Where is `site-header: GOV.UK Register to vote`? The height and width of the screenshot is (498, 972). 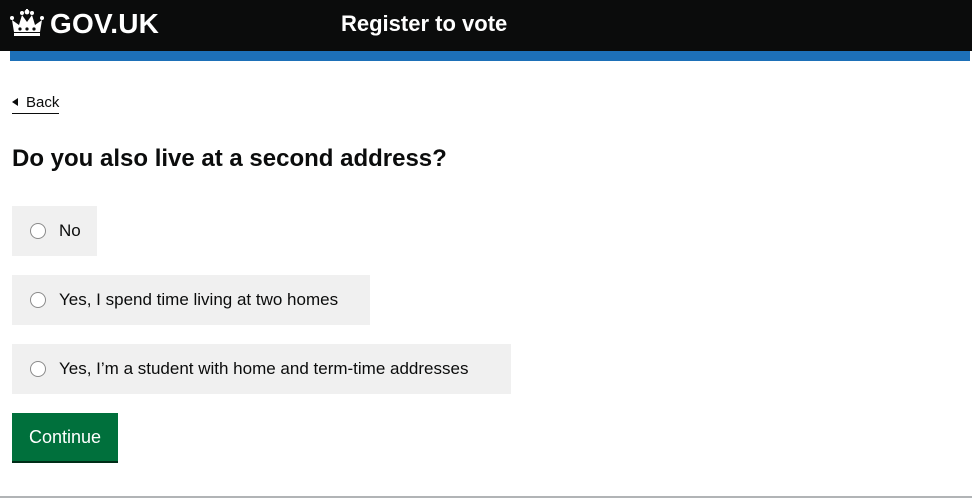
site-header: GOV.UK Register to vote is located at coordinates (486, 25).